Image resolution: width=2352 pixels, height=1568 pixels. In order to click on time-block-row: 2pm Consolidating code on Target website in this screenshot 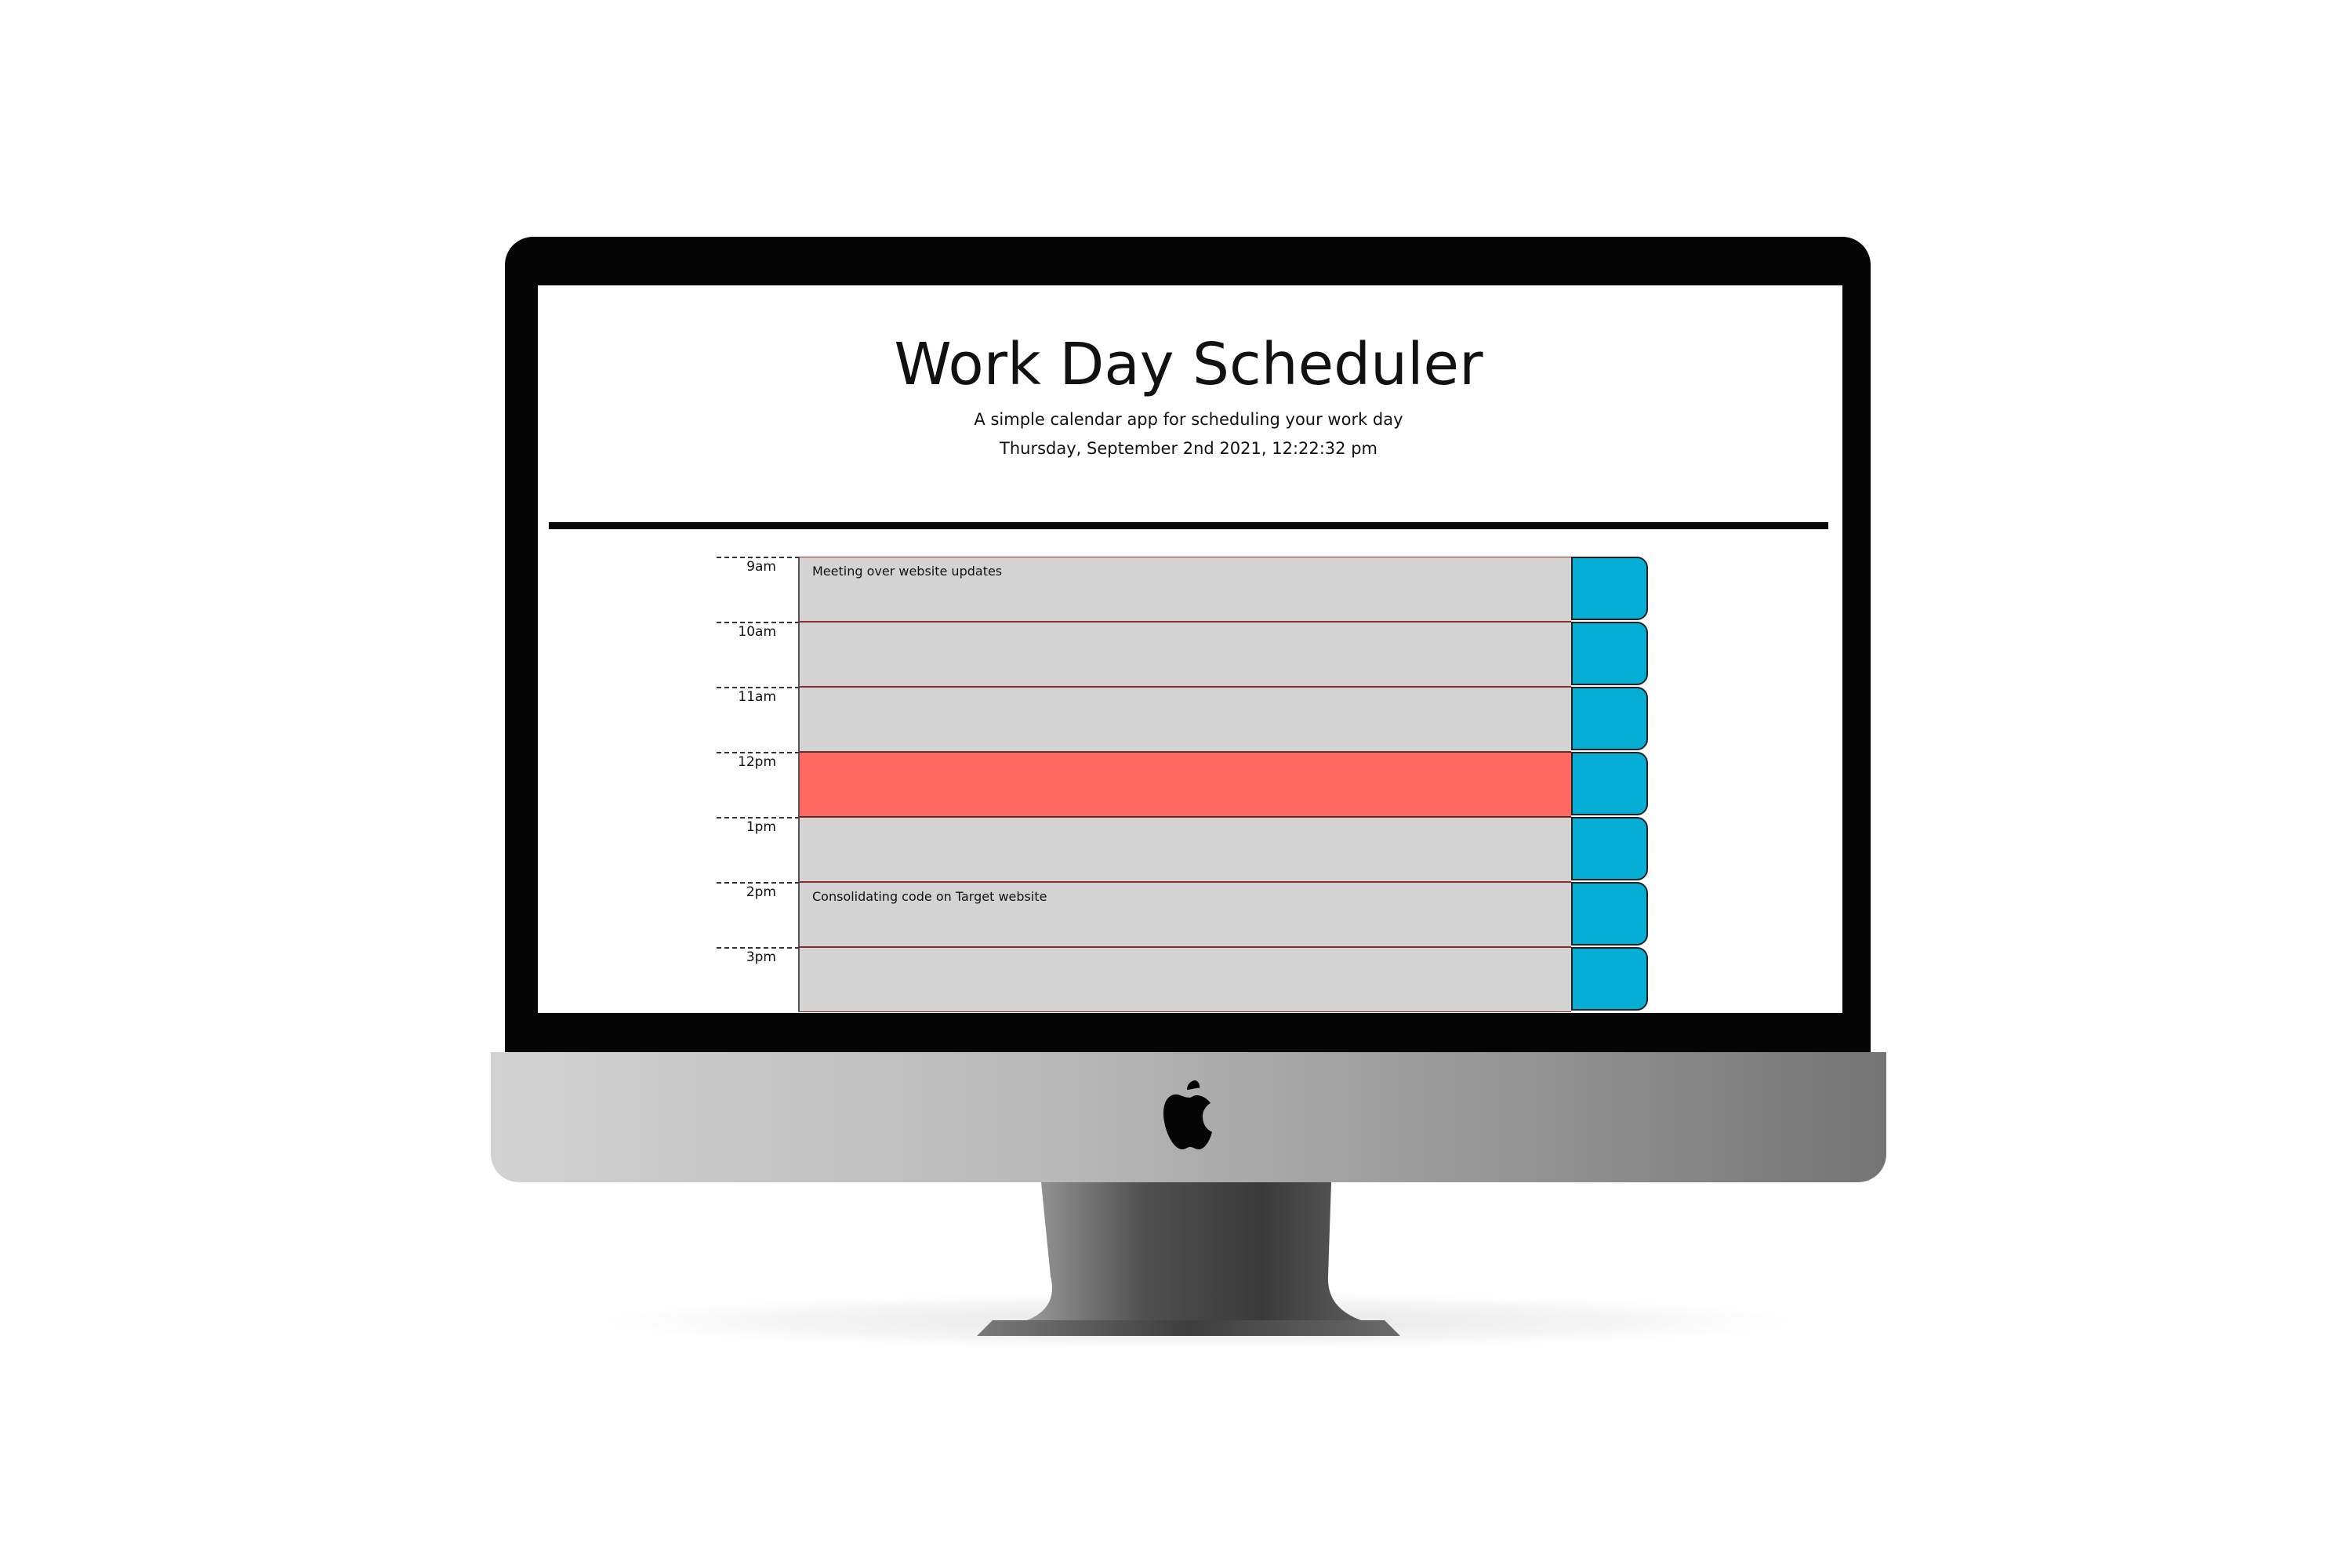, I will do `click(1183, 914)`.